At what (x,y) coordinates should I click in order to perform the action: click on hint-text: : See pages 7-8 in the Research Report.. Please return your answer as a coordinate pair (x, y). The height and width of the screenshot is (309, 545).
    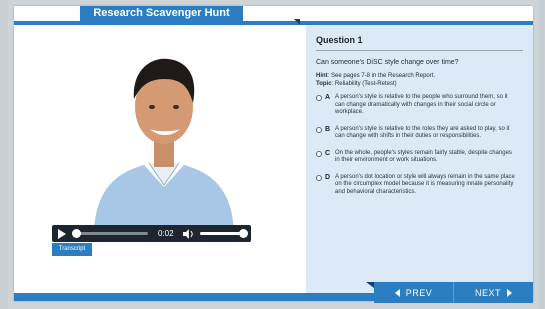
    Looking at the image, I should click on (381, 76).